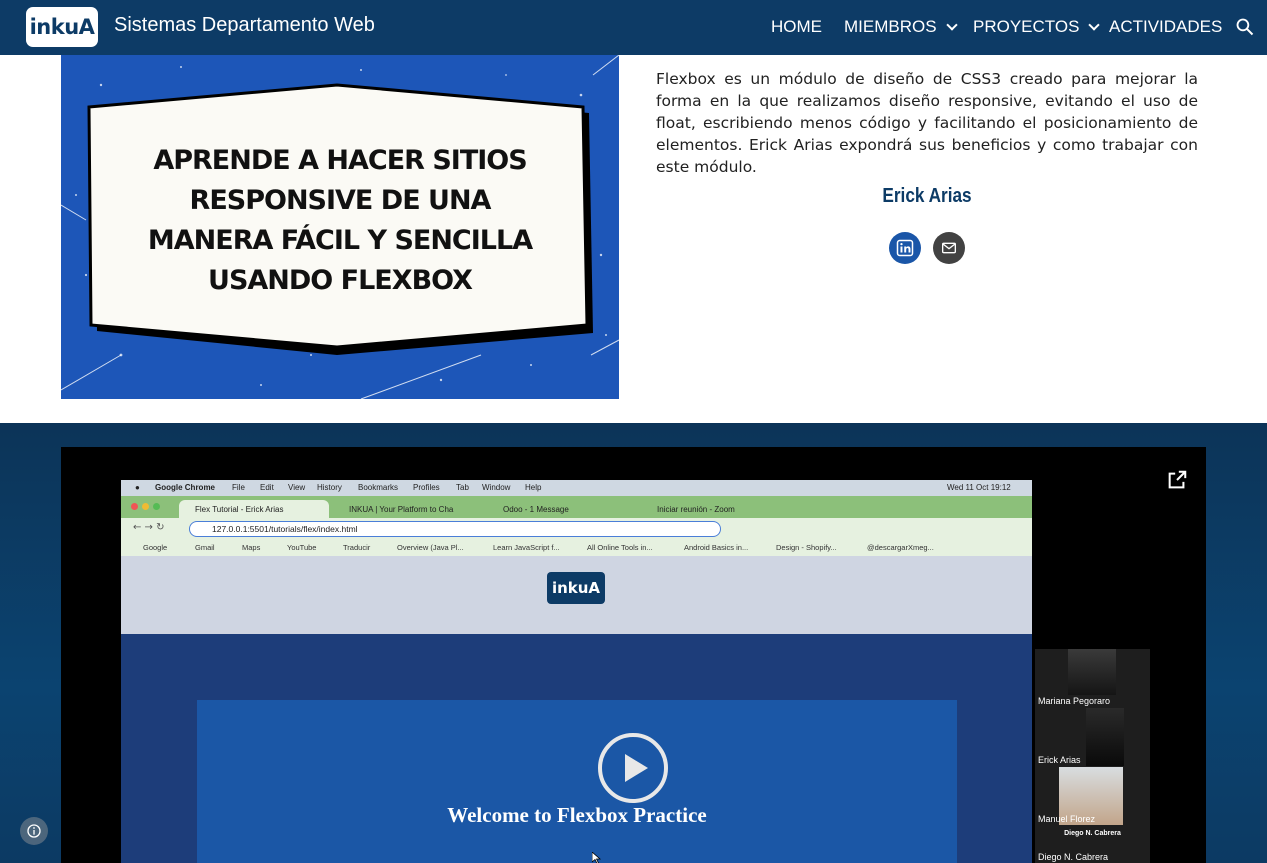 This screenshot has height=863, width=1267. Describe the element at coordinates (340, 200) in the screenshot. I see `hero-line: RESPONSIVE DE UNA` at that location.